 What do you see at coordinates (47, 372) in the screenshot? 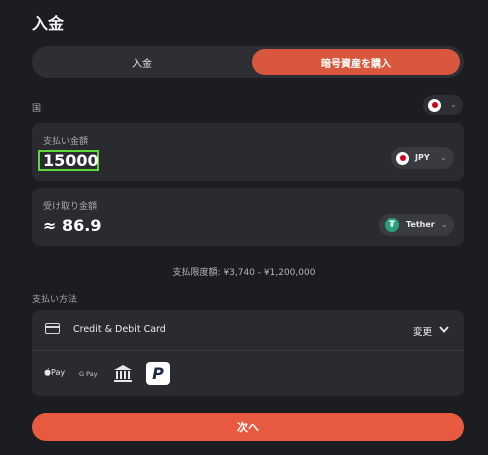
I see `apple-icon` at bounding box center [47, 372].